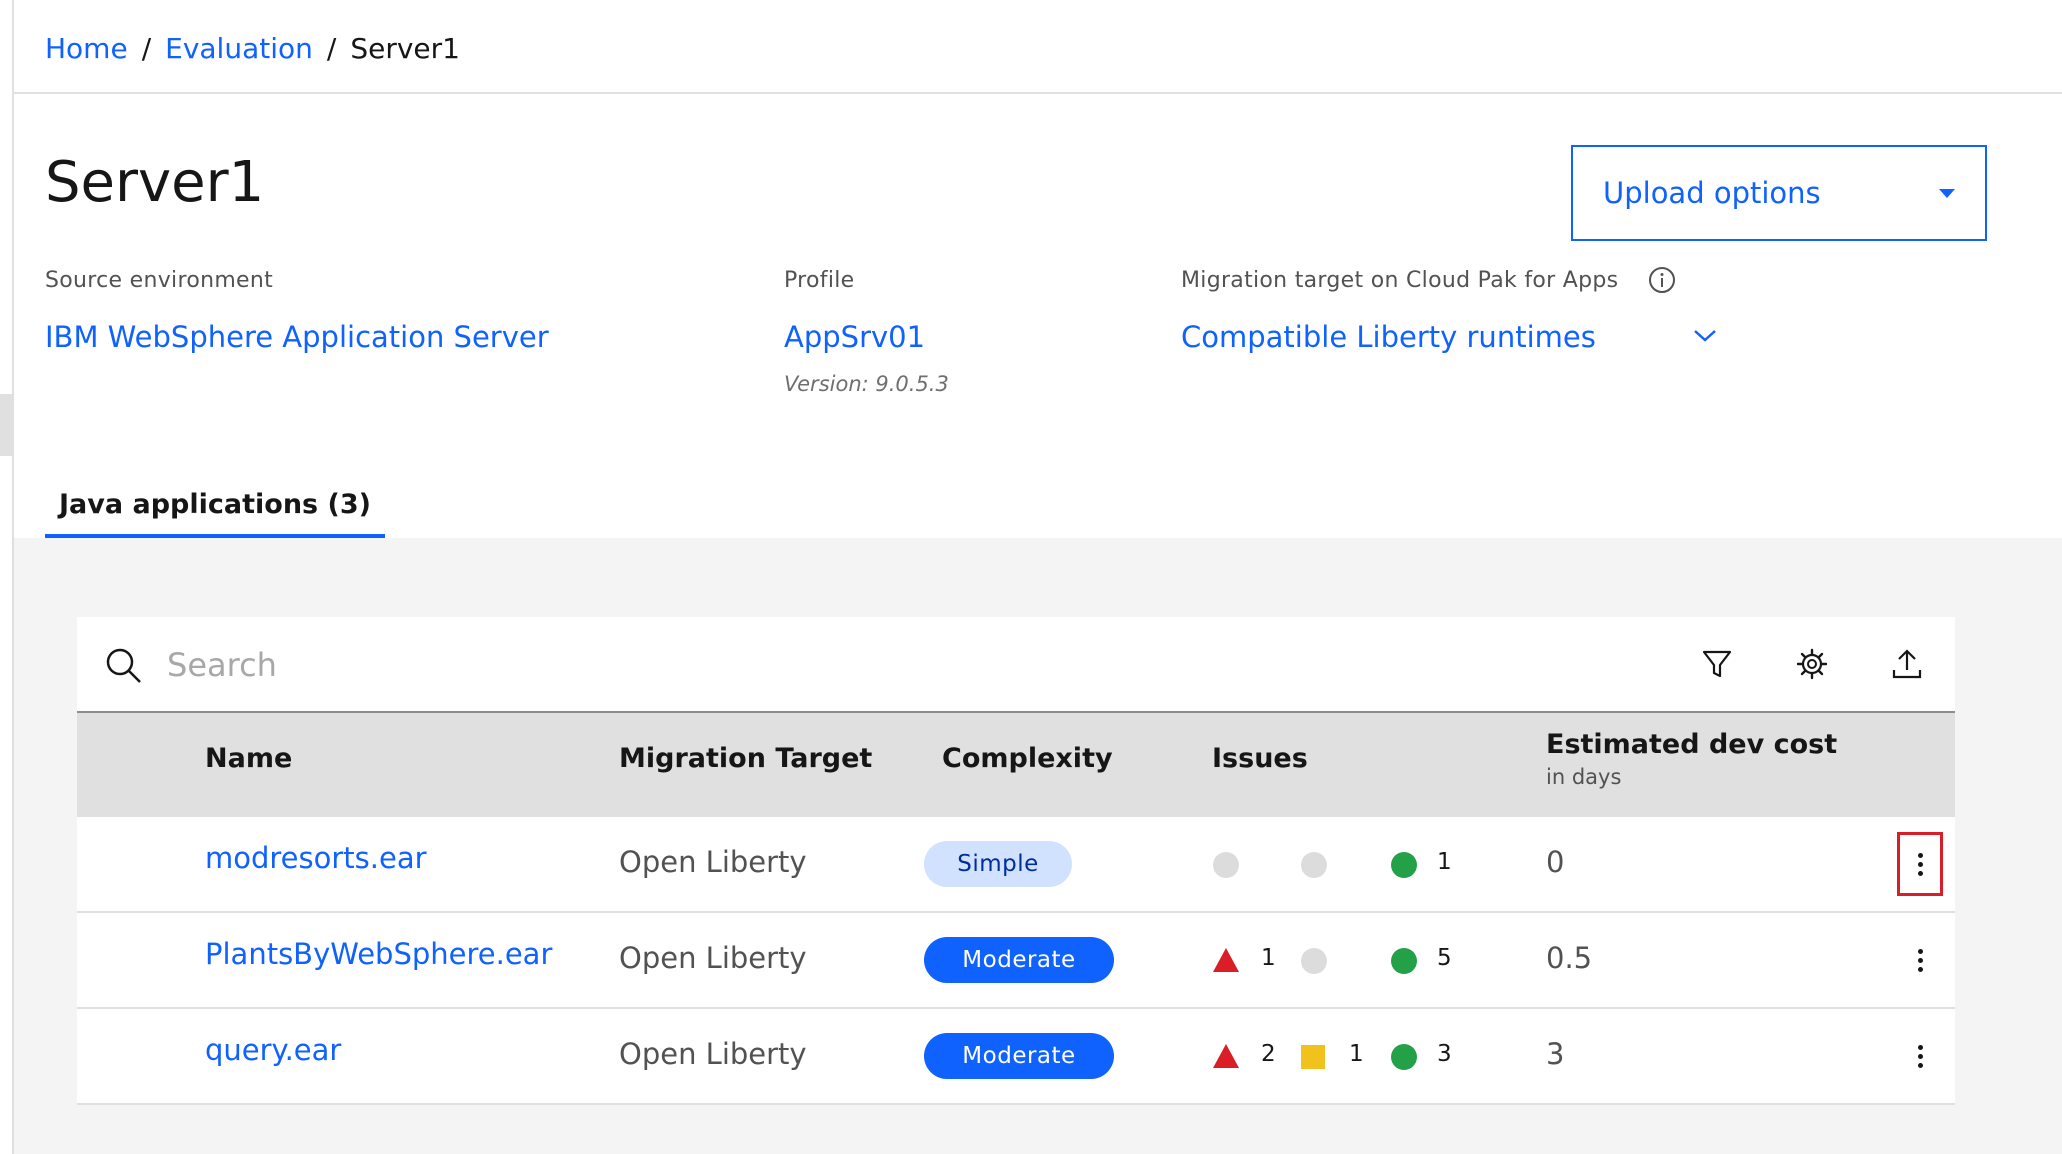  What do you see at coordinates (248, 758) in the screenshot?
I see `column-header-name: Name` at bounding box center [248, 758].